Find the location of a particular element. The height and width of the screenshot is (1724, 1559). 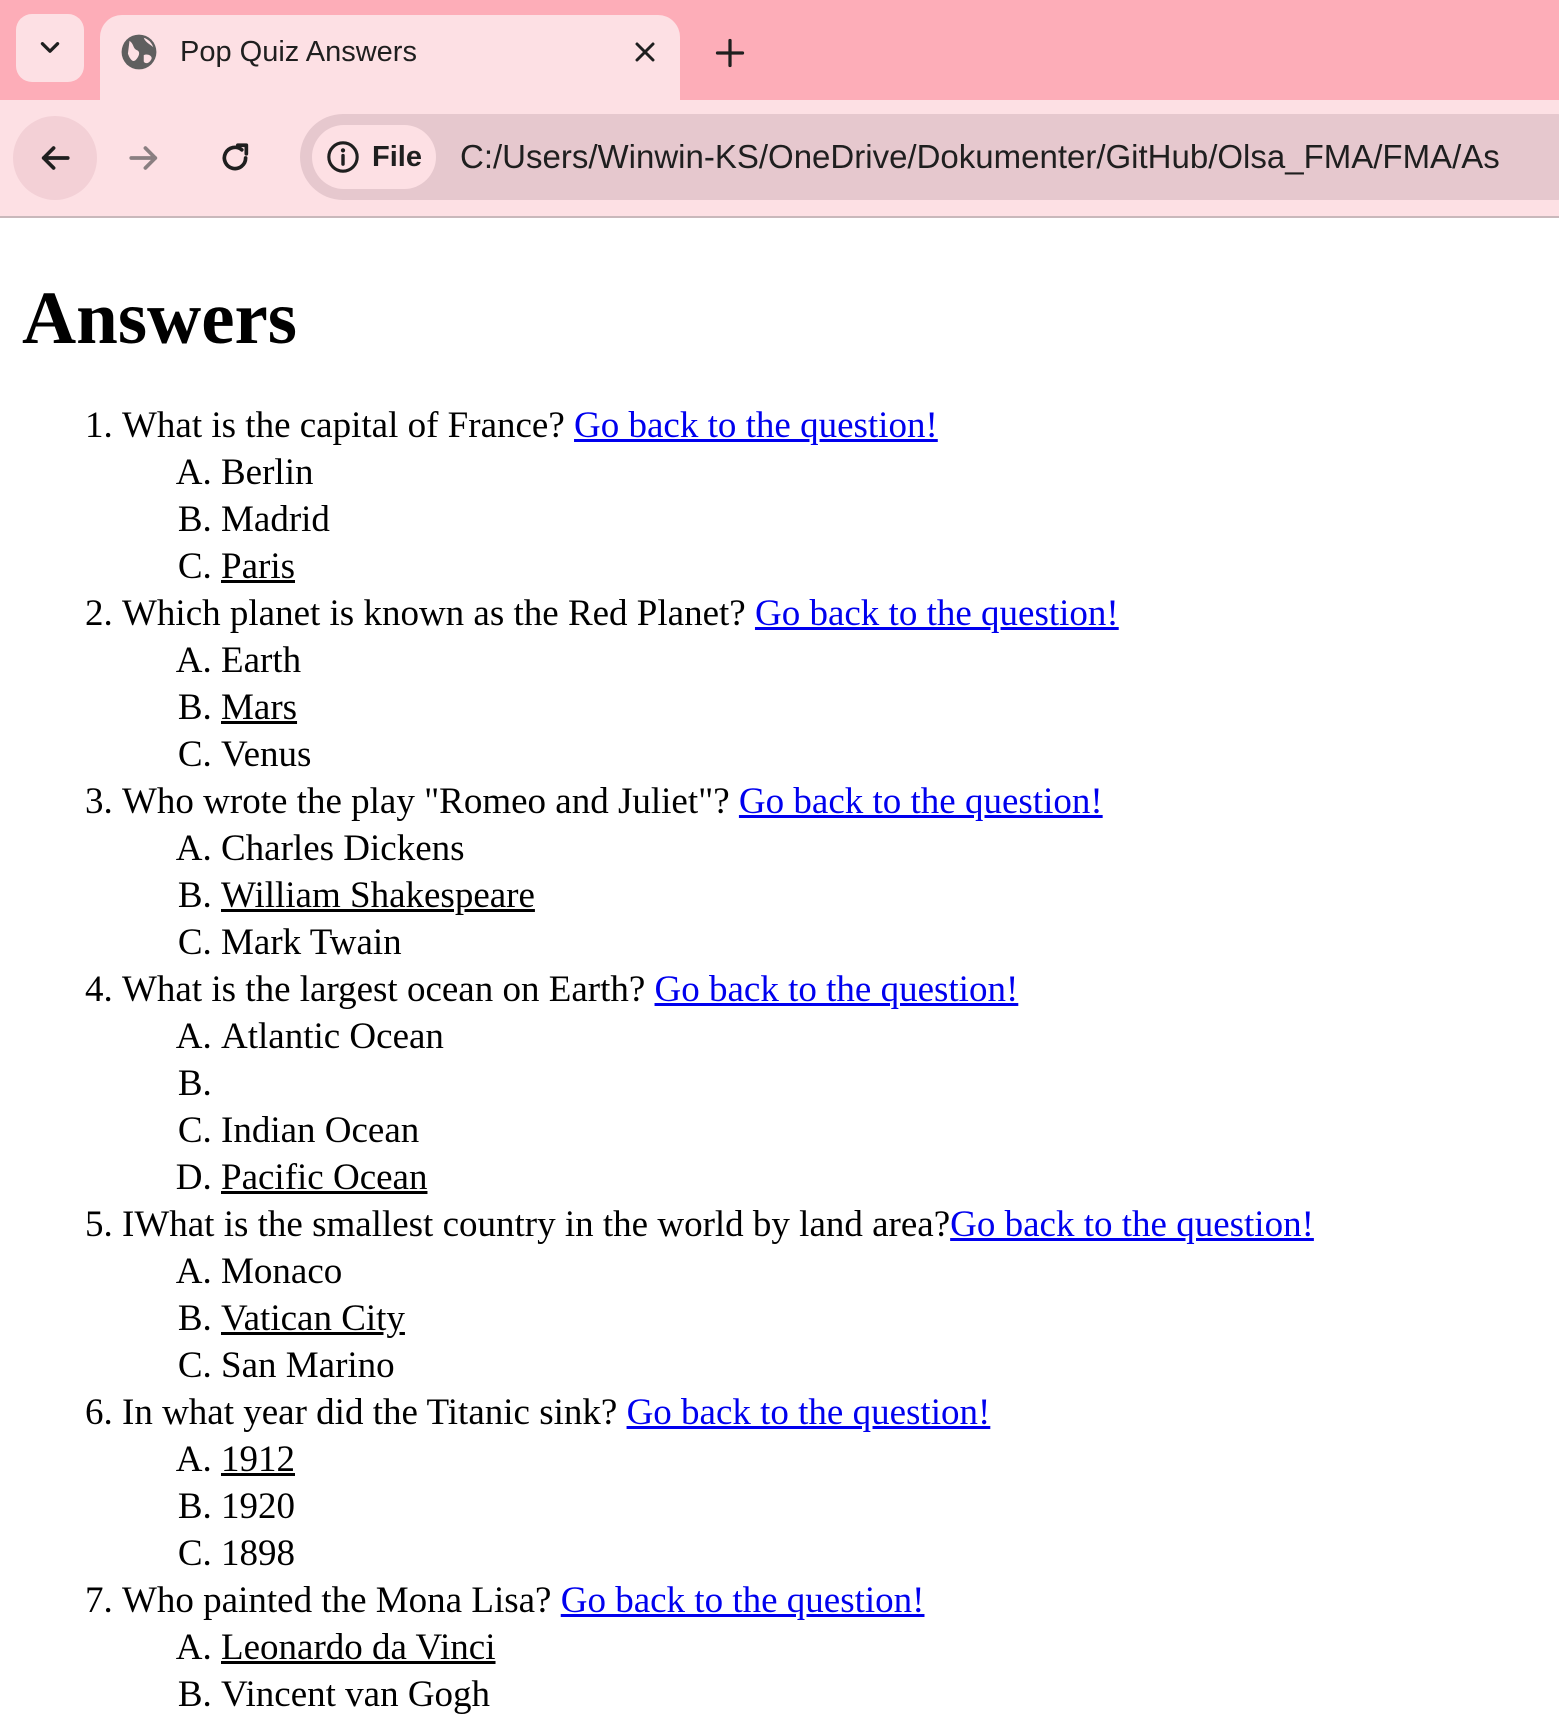

arrow-right-icon is located at coordinates (143, 158).